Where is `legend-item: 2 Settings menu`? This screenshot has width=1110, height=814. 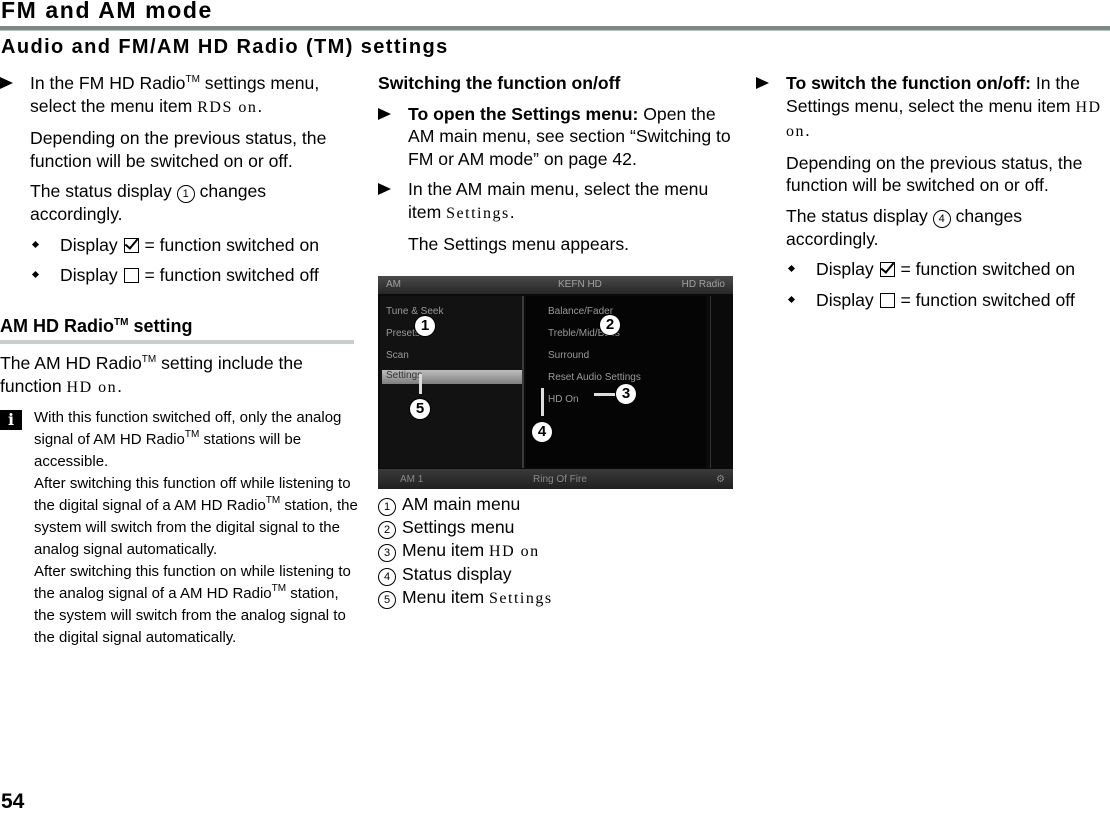 legend-item: 2 Settings menu is located at coordinates (557, 527).